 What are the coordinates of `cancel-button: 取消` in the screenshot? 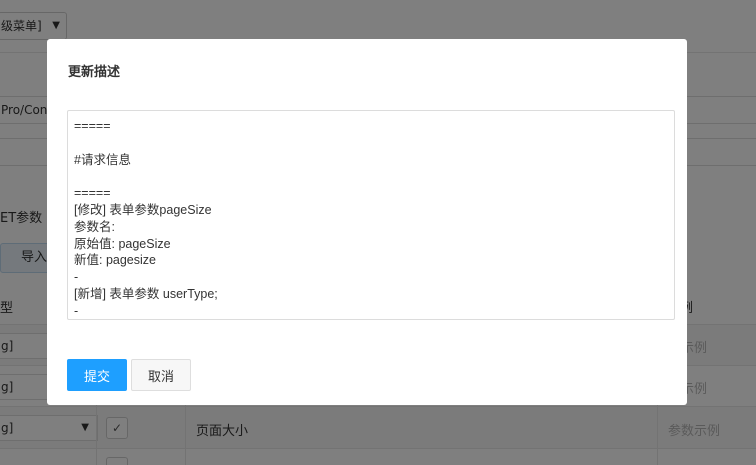 It's located at (161, 375).